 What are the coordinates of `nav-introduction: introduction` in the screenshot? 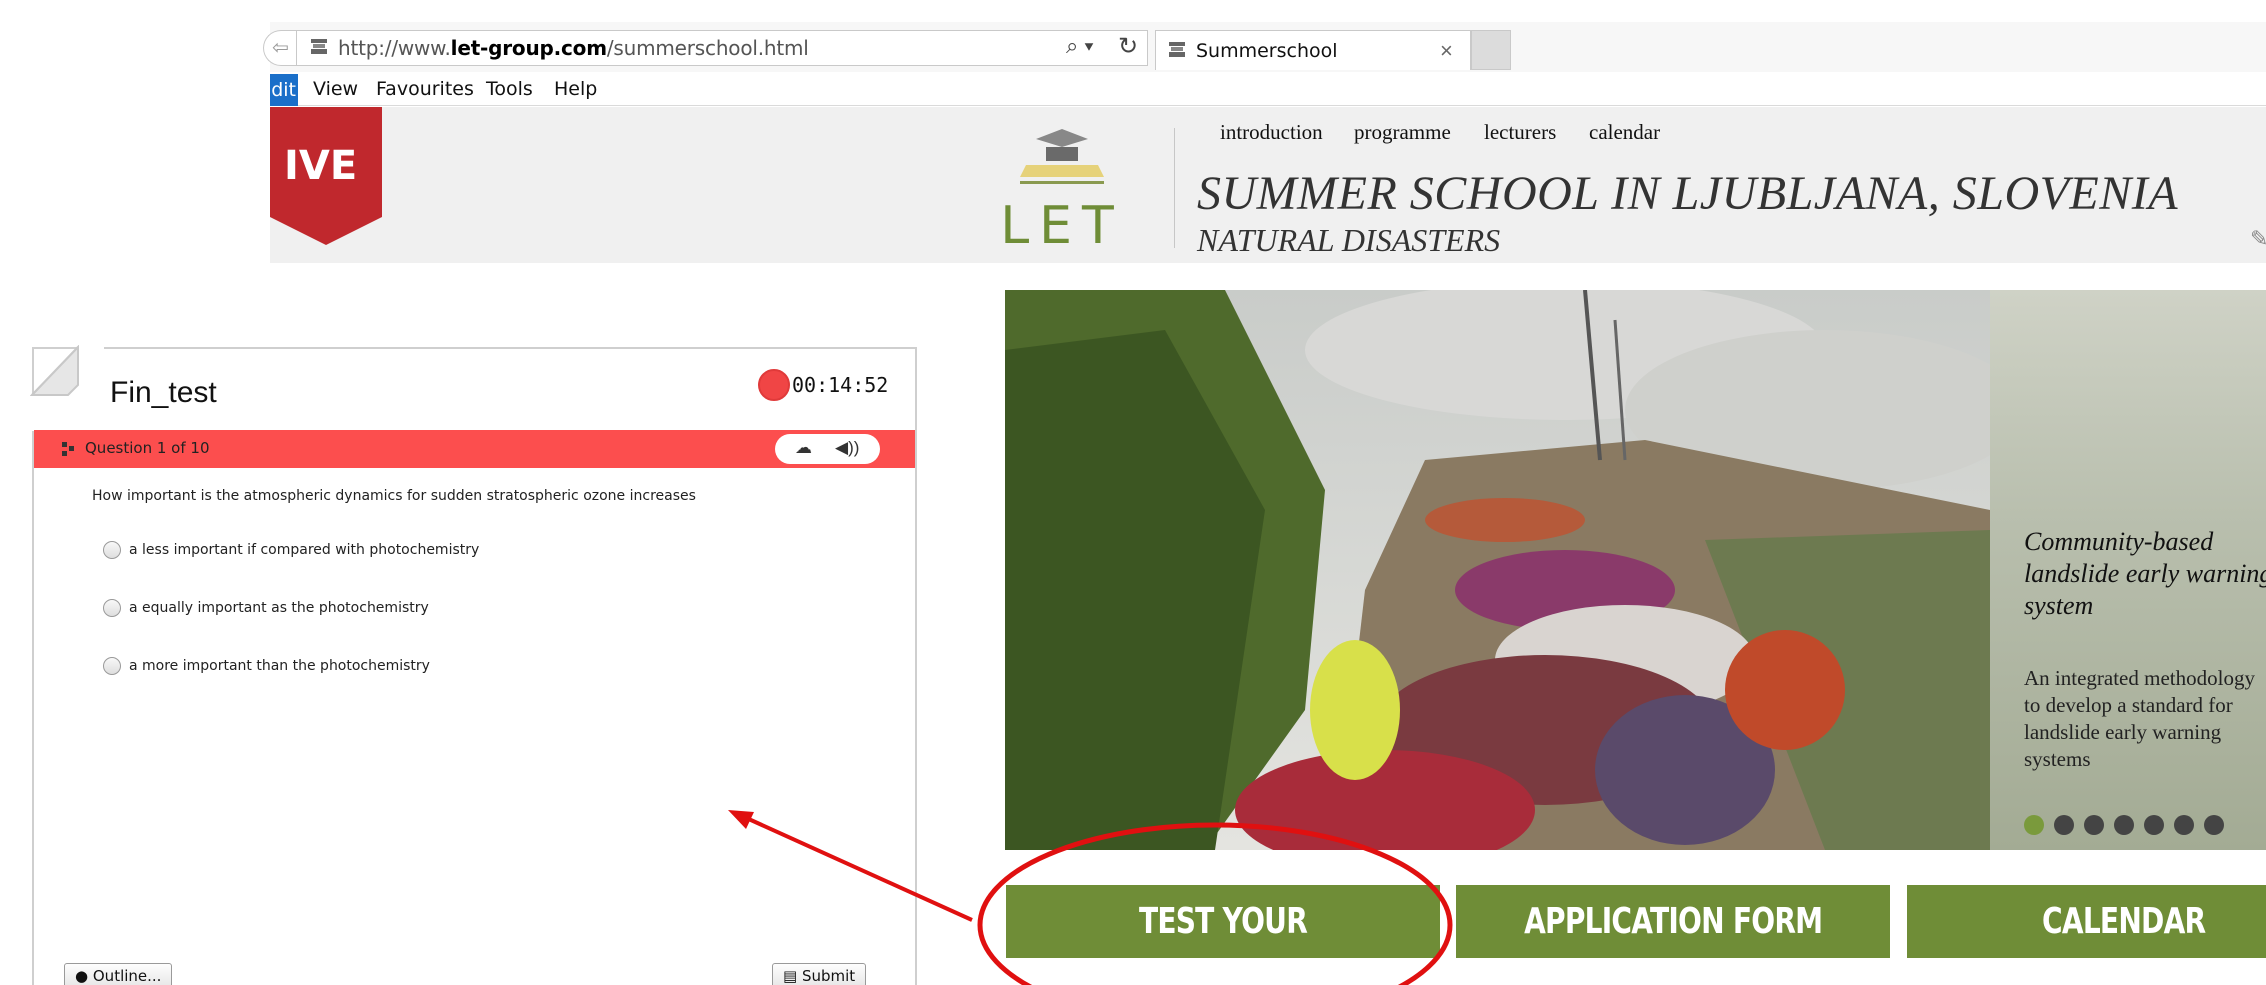 It's located at (1271, 132).